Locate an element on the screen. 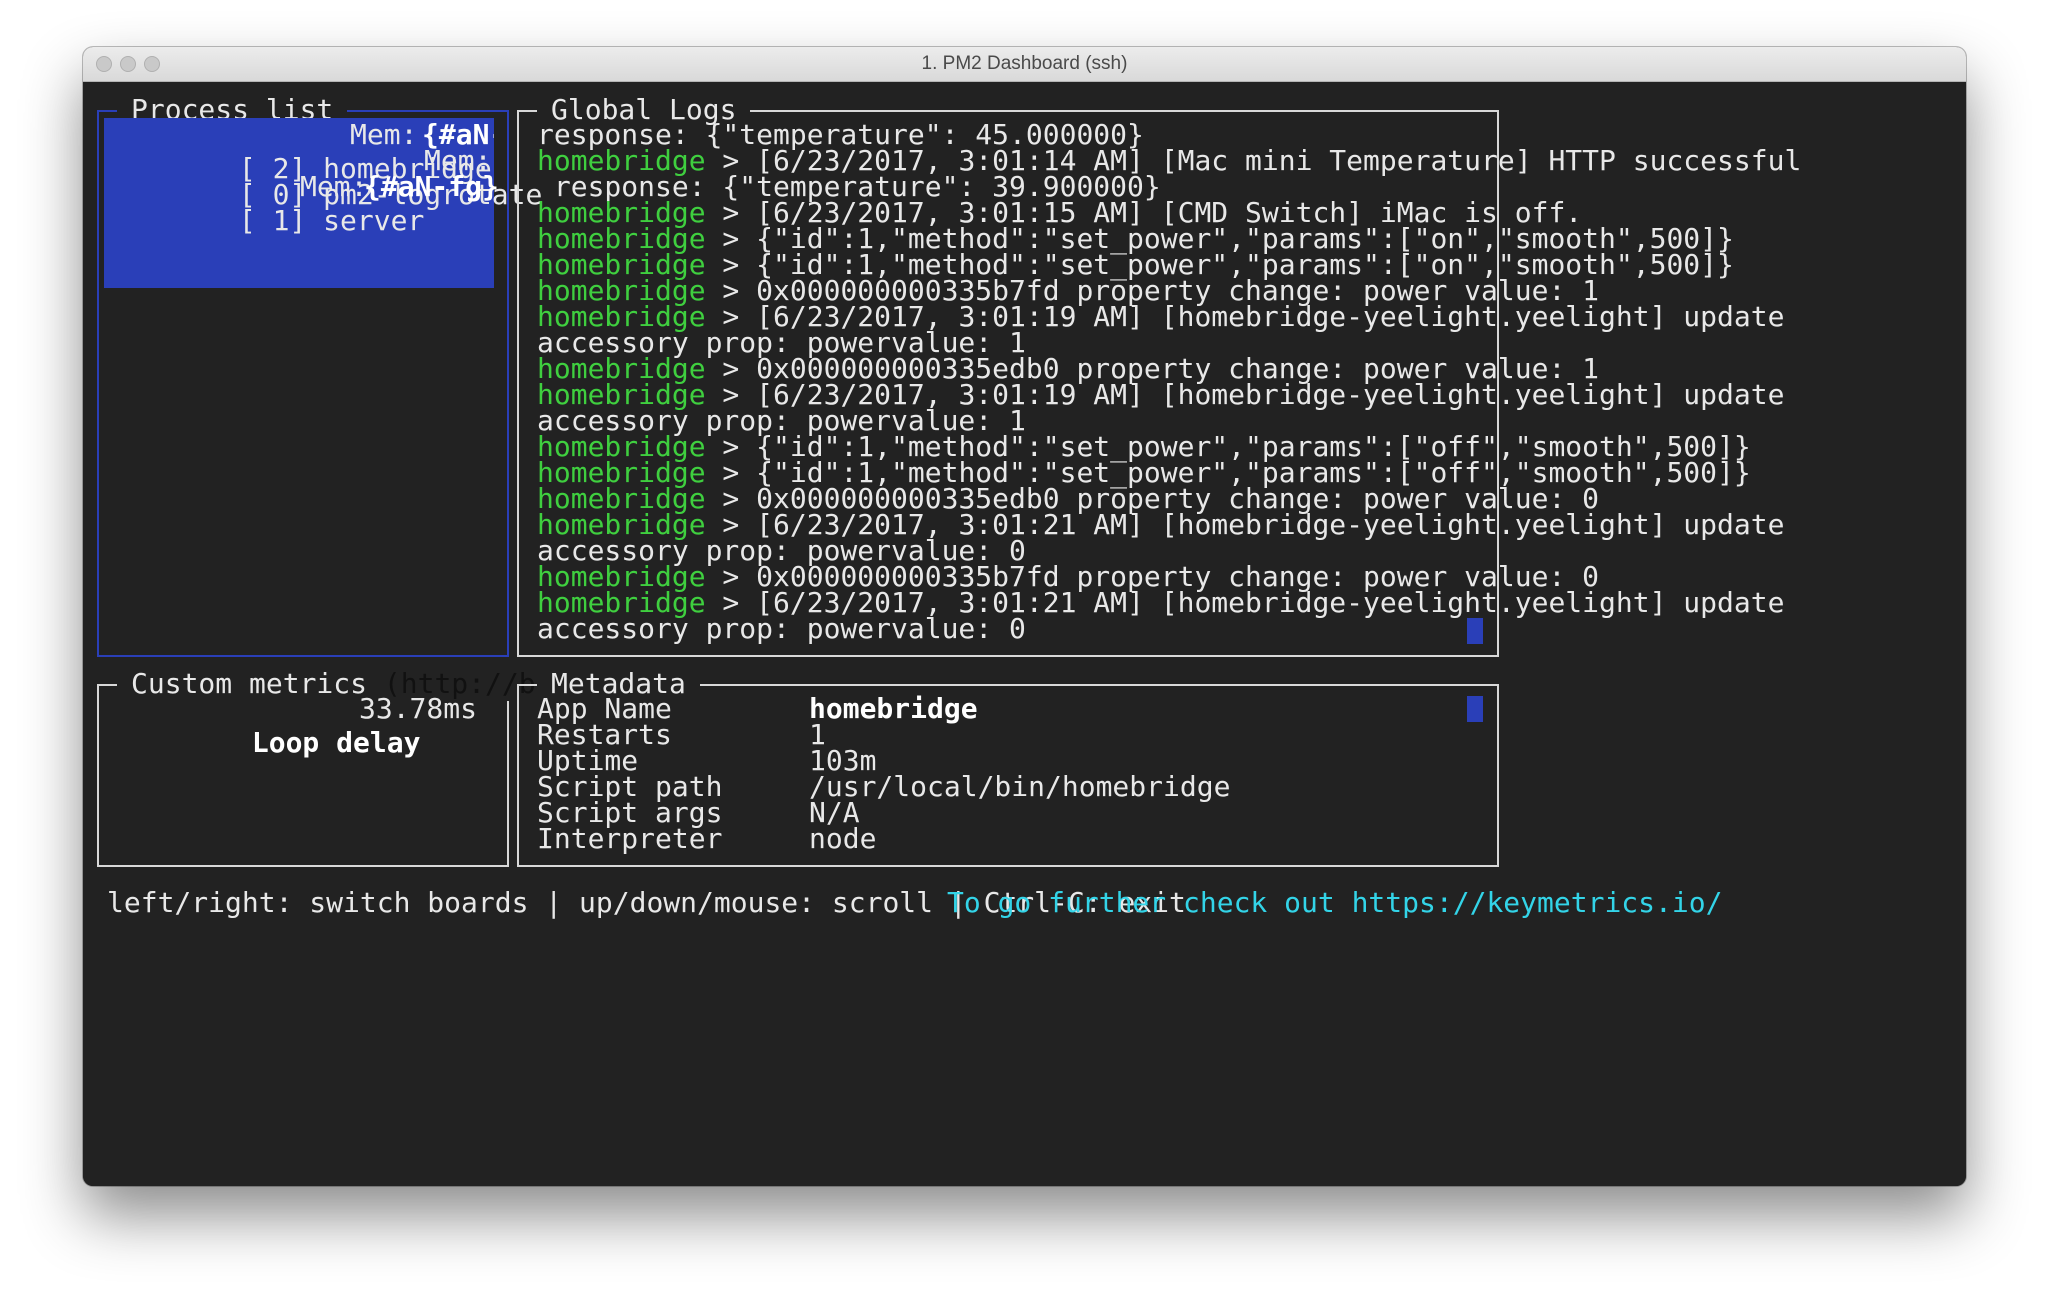 Image resolution: width=2048 pixels, height=1304 pixels. metadata-row: Interpreter node is located at coordinates (987, 839).